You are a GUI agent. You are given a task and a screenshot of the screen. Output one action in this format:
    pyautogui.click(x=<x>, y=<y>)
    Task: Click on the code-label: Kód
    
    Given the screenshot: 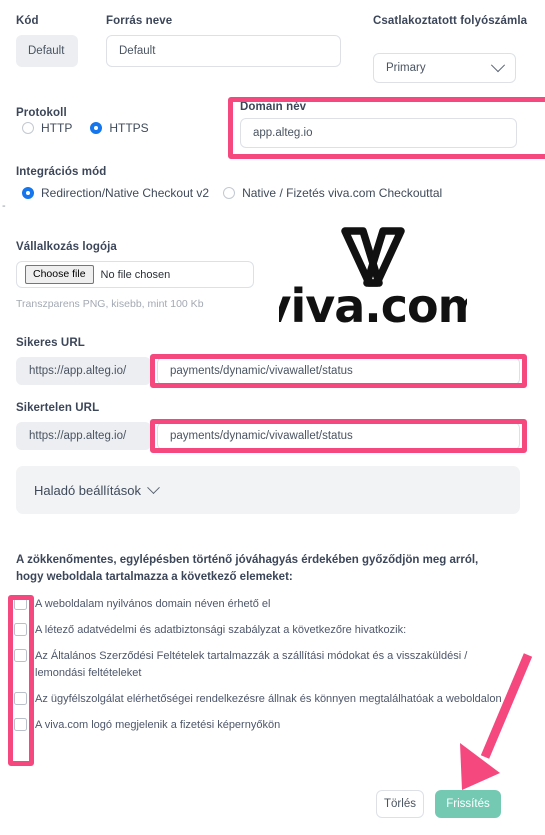 What is the action you would take?
    pyautogui.click(x=27, y=21)
    